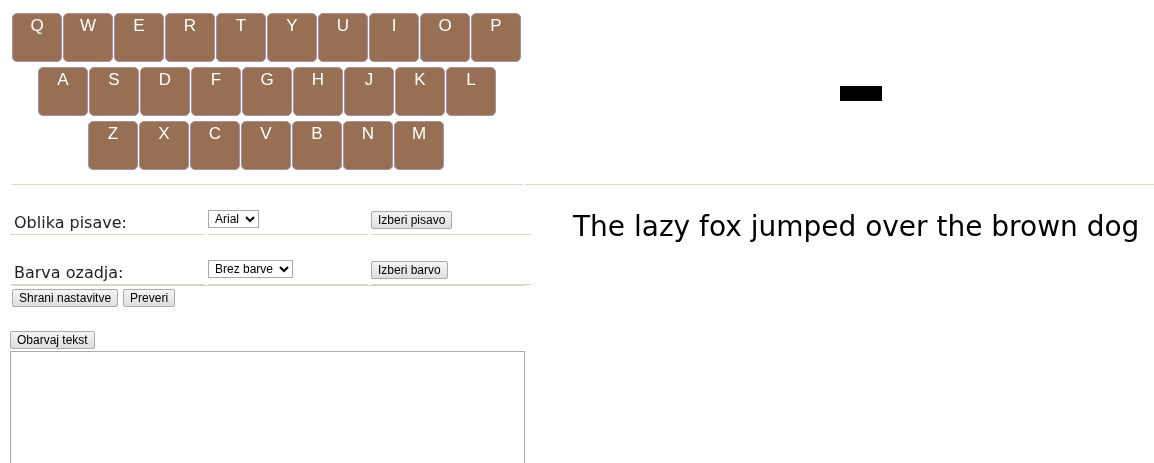 The image size is (1154, 463). I want to click on key-button: G, so click(267, 91).